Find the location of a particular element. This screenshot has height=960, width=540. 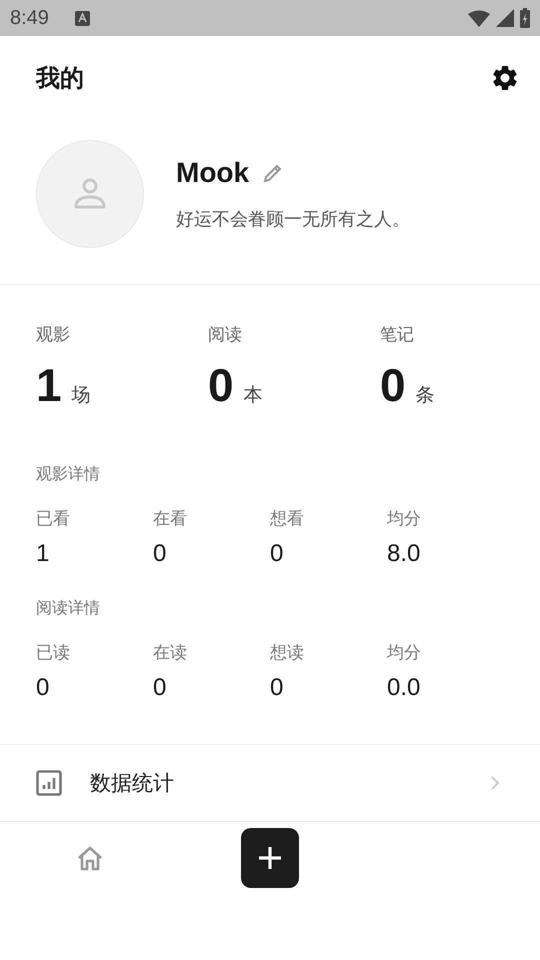

detail-label: 想看 is located at coordinates (287, 519).